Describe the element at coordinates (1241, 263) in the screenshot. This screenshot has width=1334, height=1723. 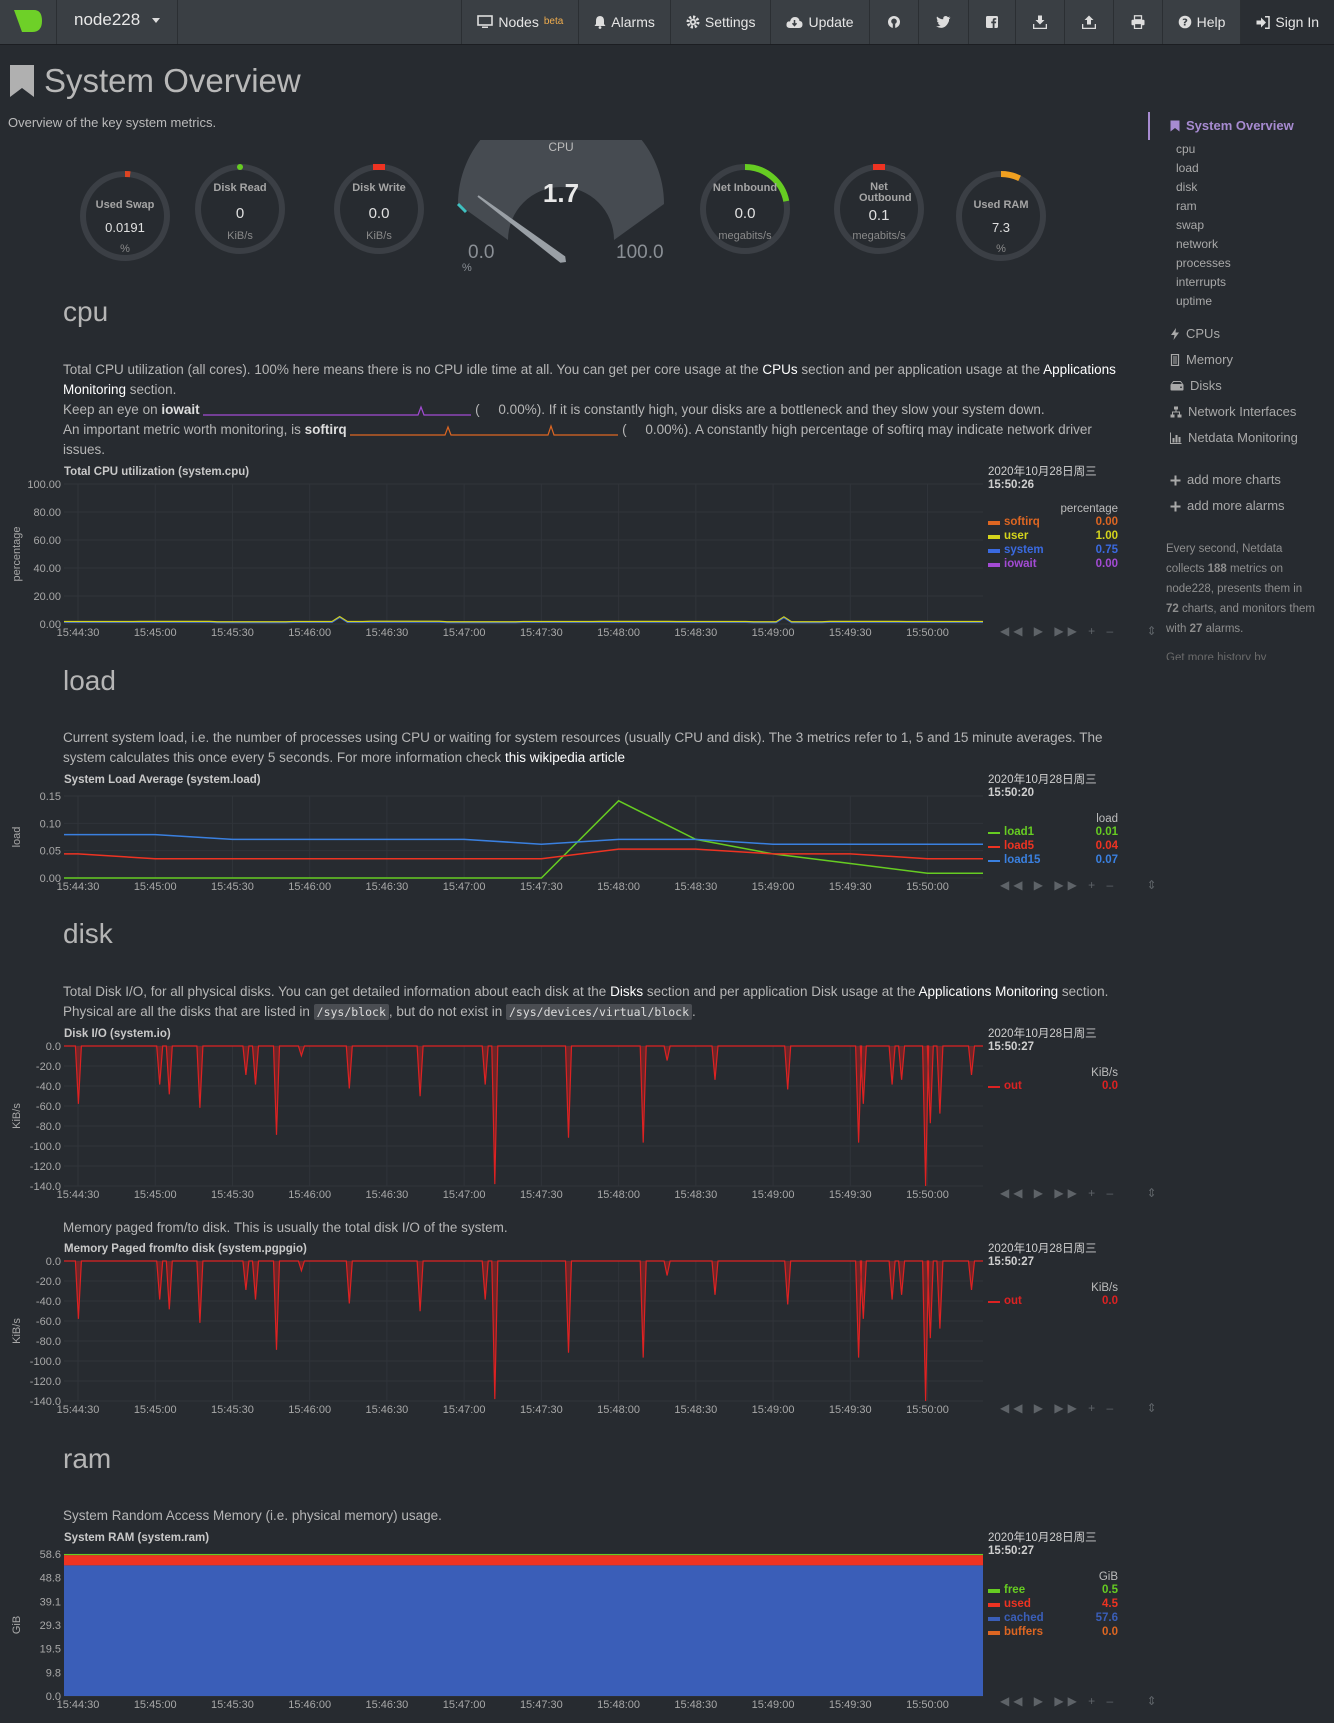
I see `sidebar-sub-processes: processes` at that location.